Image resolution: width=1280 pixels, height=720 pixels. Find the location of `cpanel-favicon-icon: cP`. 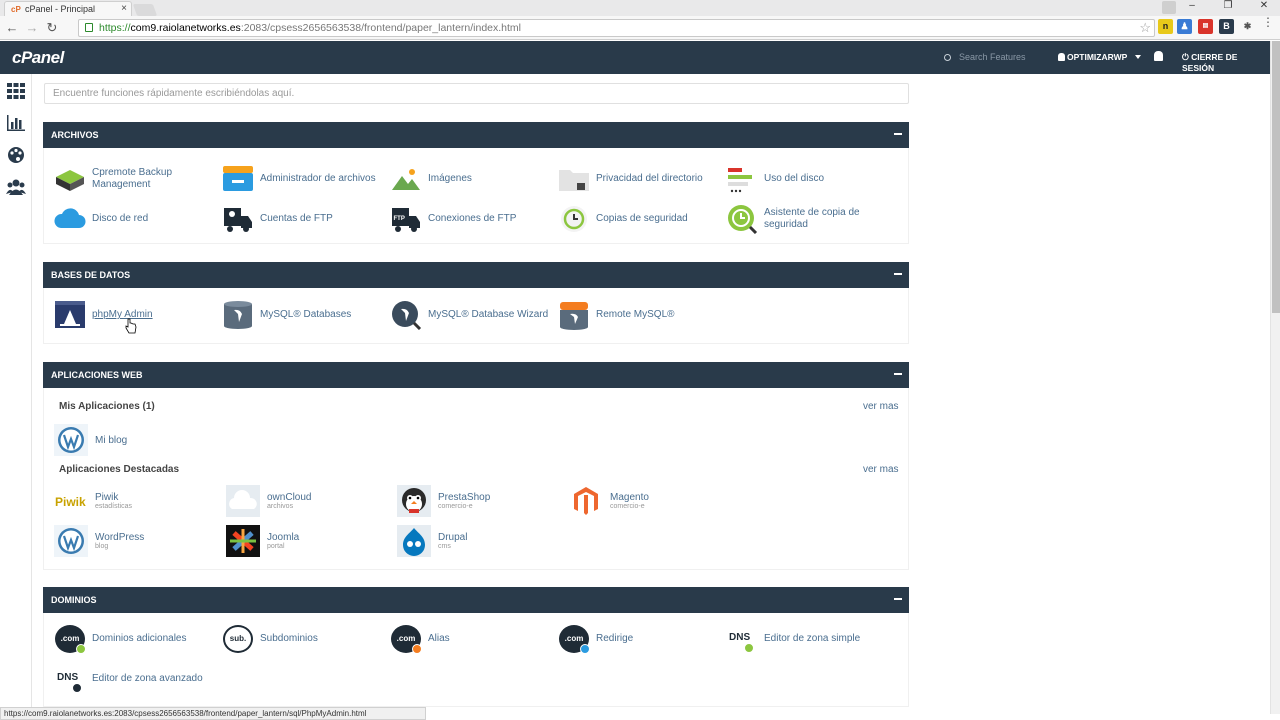

cpanel-favicon-icon: cP is located at coordinates (16, 9).